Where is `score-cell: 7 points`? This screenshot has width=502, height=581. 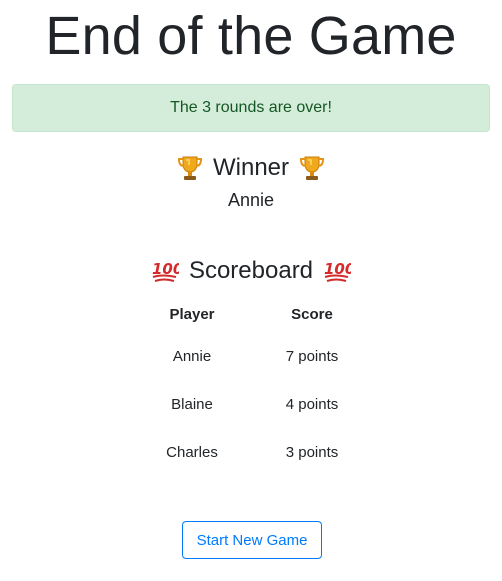 score-cell: 7 points is located at coordinates (312, 356).